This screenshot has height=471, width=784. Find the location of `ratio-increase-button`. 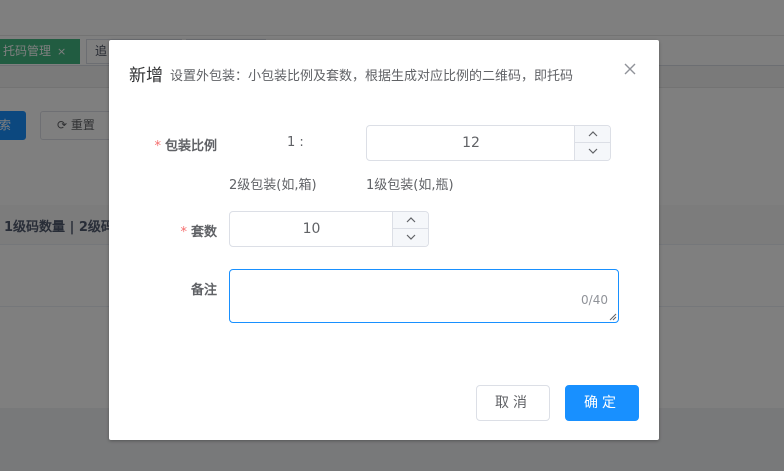

ratio-increase-button is located at coordinates (592, 134).